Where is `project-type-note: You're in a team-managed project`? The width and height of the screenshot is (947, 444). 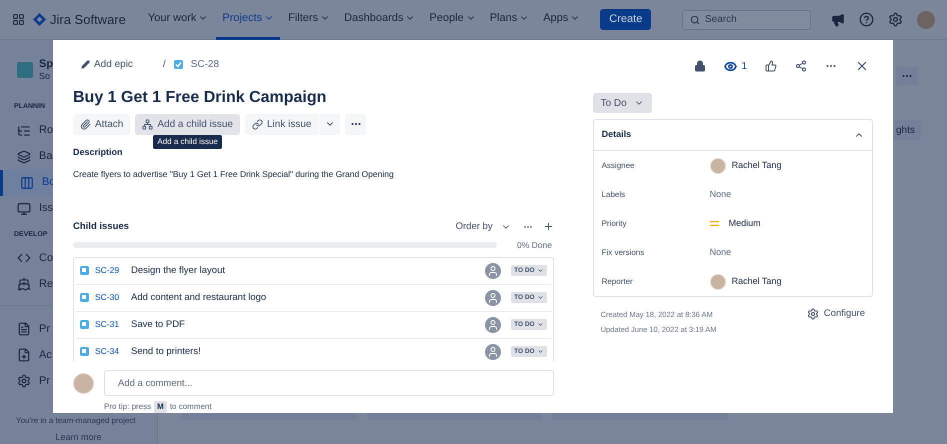
project-type-note: You're in a team-managed project is located at coordinates (76, 421).